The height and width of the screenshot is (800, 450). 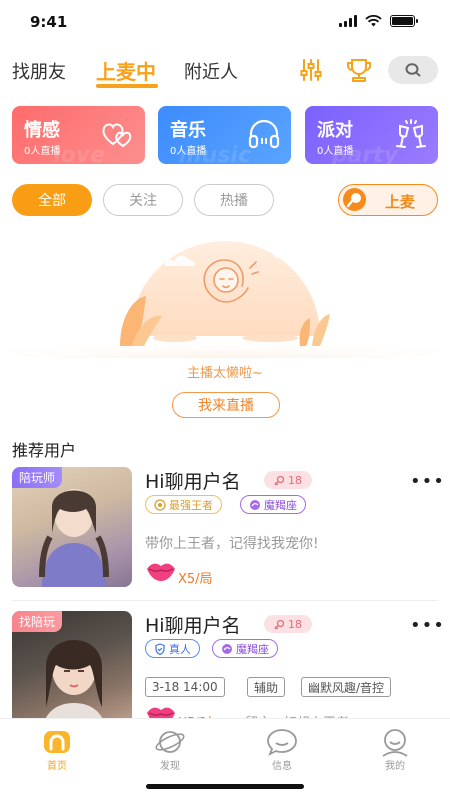 I want to click on microphone-icon, so click(x=354, y=199).